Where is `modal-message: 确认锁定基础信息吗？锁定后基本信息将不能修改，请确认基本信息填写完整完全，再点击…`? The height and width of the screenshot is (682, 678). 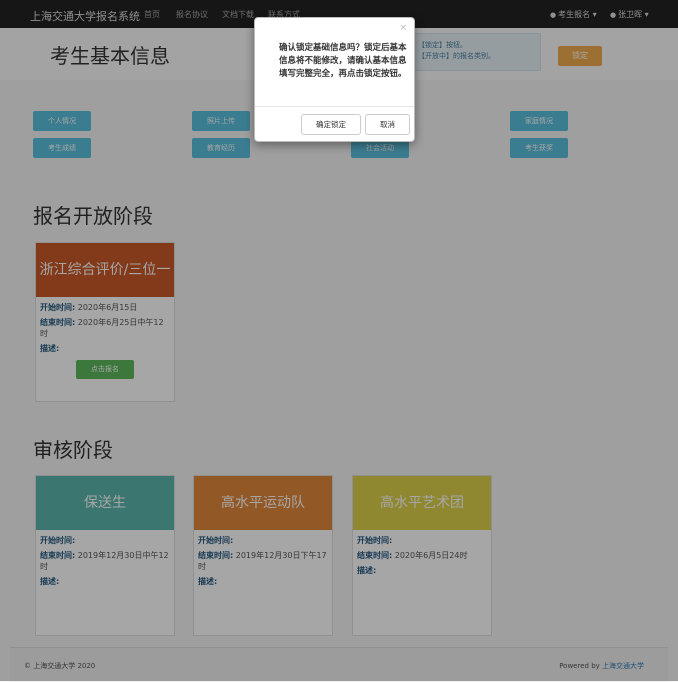
modal-message: 确认锁定基础信息吗？锁定后基本信息将不能修改，请确认基本信息填写完整完全，再点击… is located at coordinates (343, 61).